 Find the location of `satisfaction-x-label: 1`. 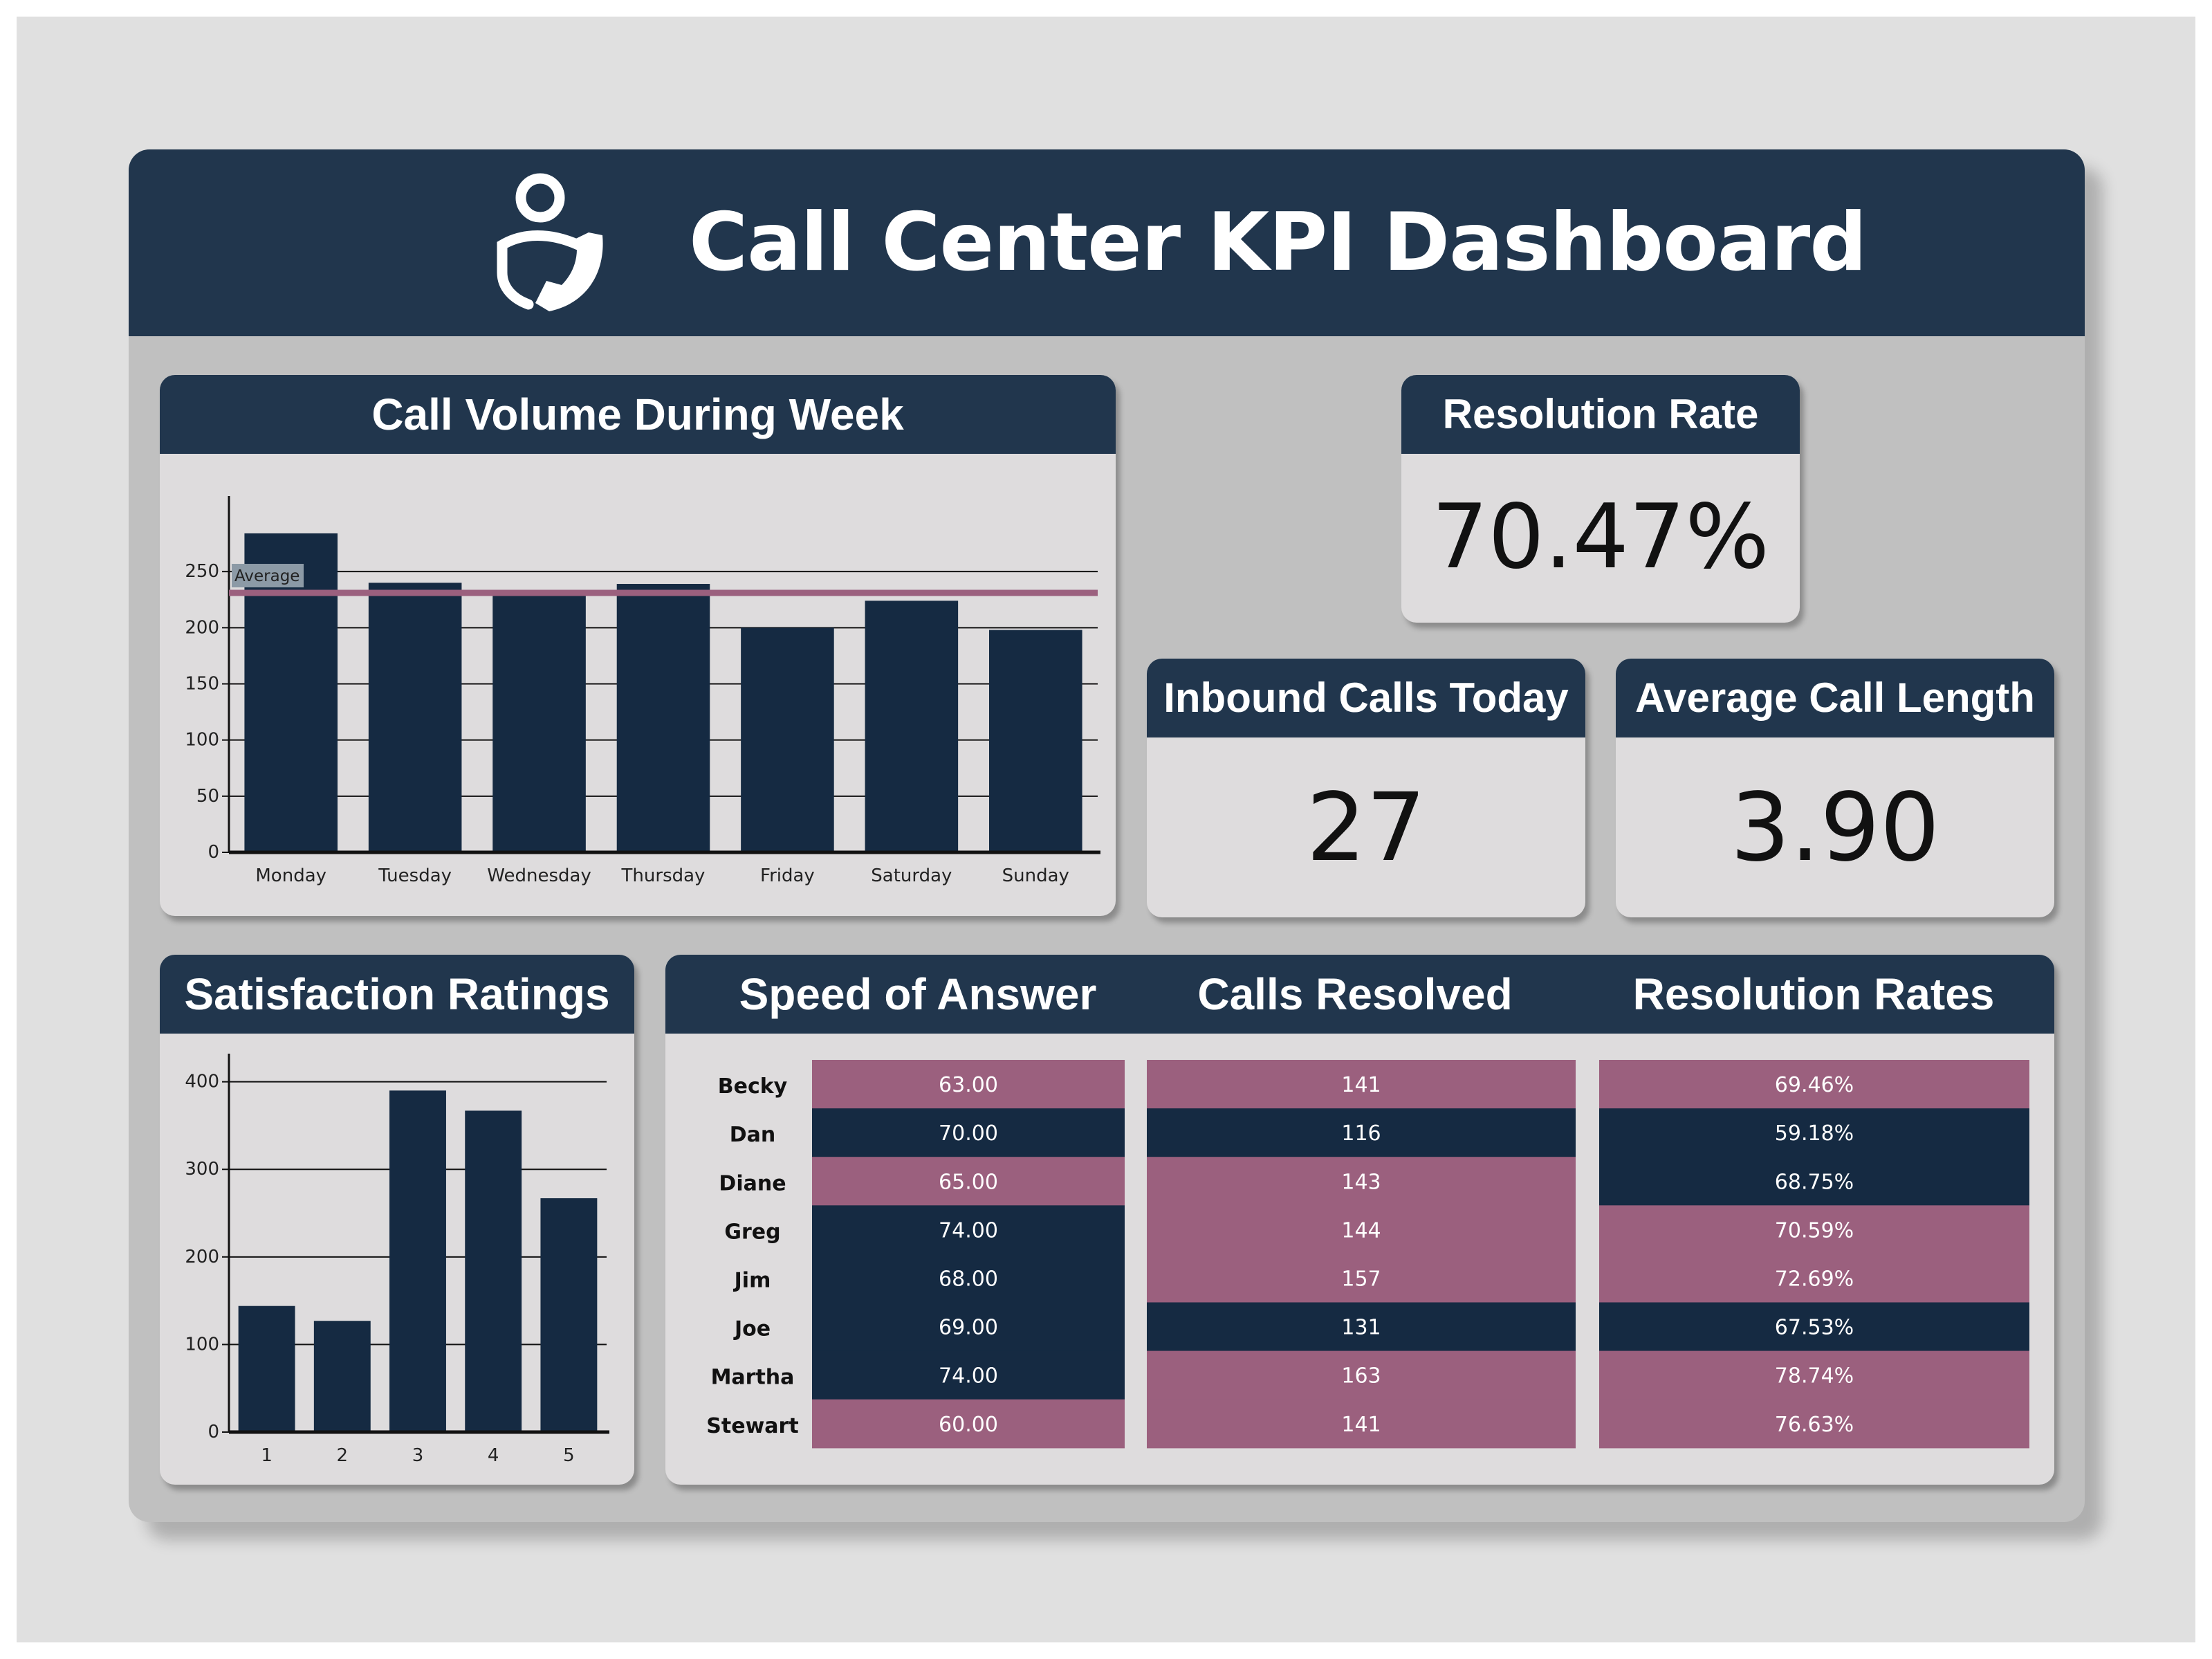

satisfaction-x-label: 1 is located at coordinates (267, 1455).